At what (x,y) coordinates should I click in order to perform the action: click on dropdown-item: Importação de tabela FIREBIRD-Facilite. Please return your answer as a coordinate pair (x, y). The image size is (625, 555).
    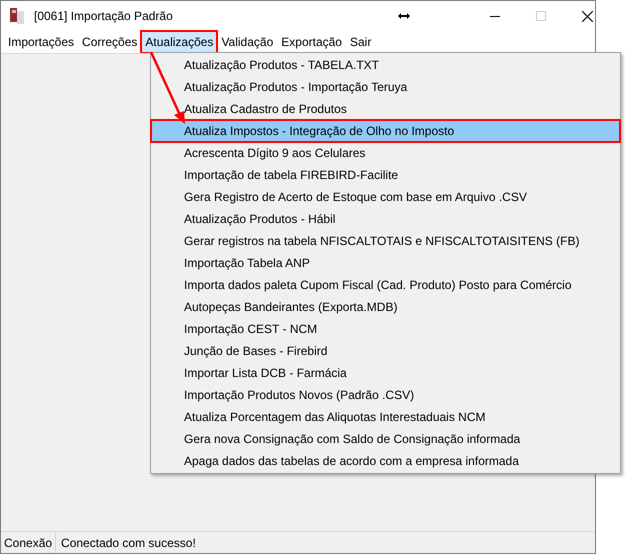
    Looking at the image, I should click on (385, 175).